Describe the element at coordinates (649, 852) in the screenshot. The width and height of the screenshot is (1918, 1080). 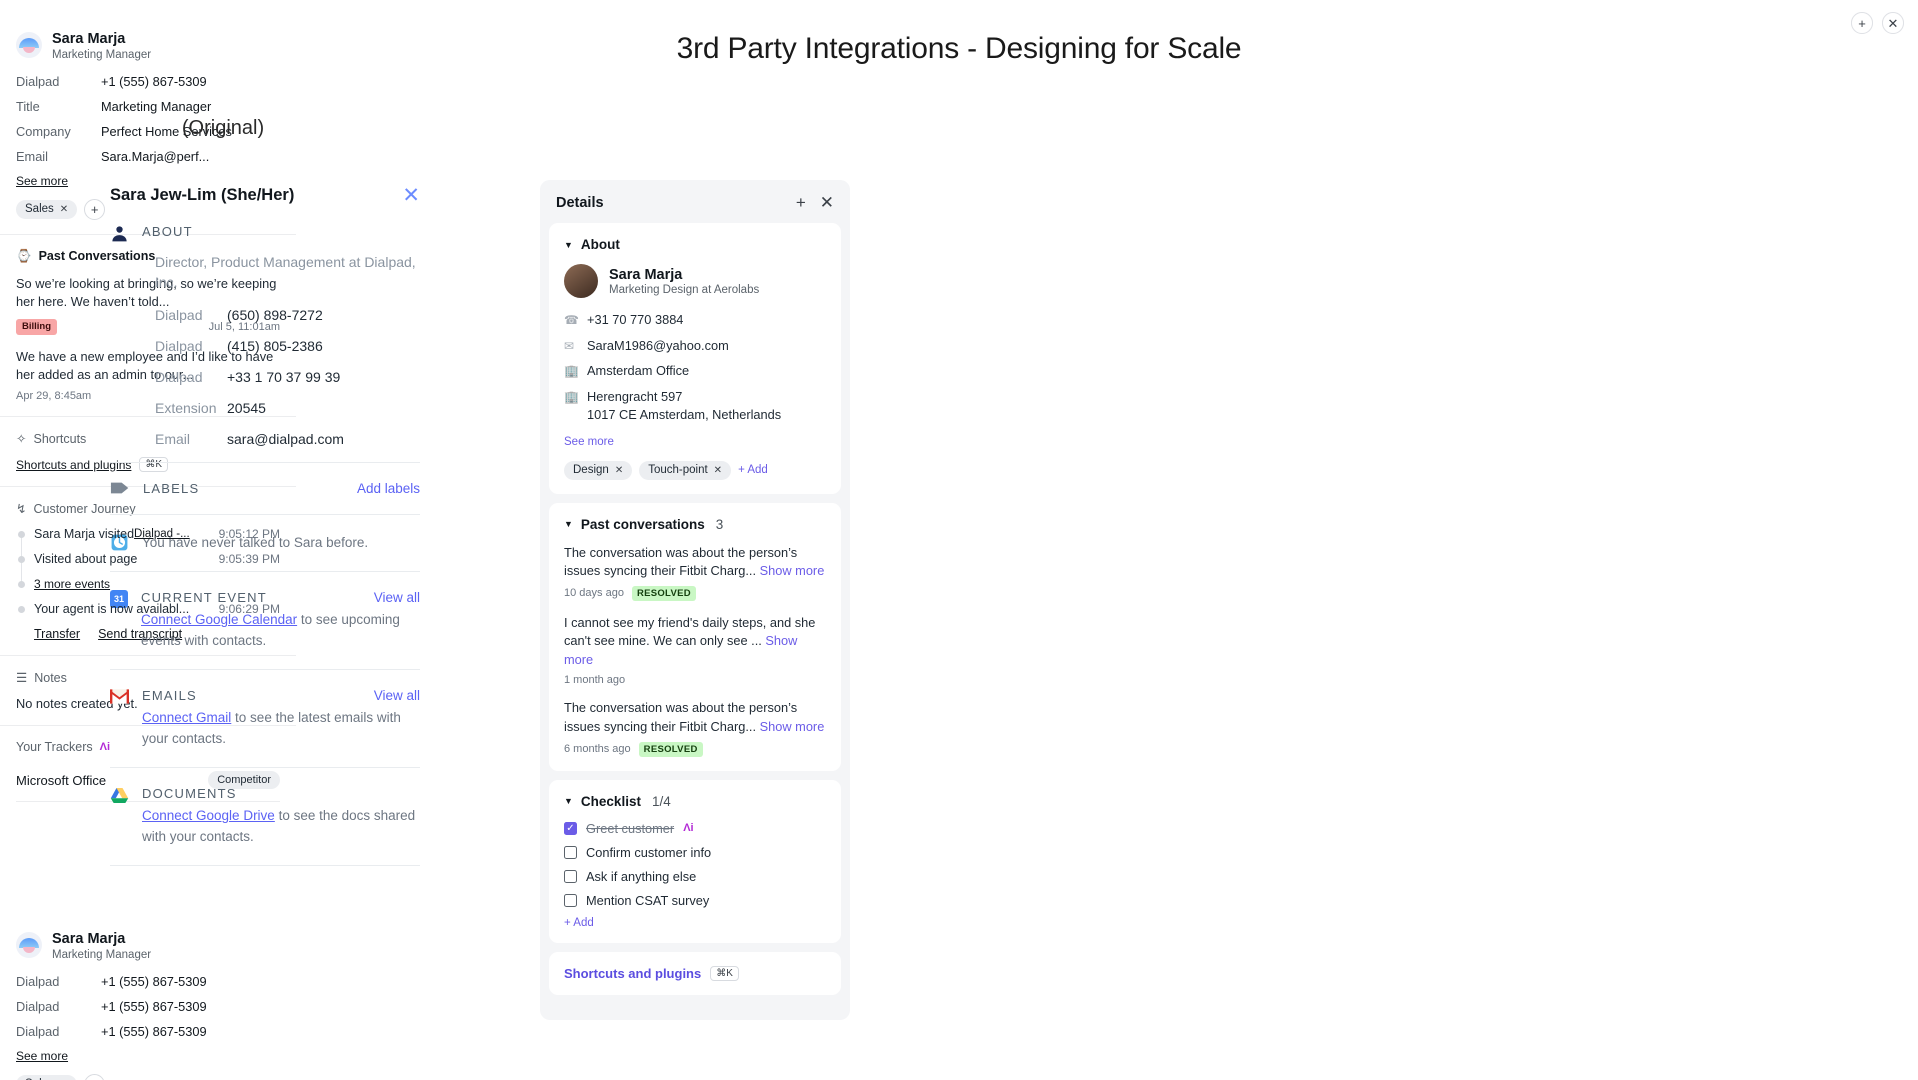
I see `checklist-label: Confirm customer info` at that location.